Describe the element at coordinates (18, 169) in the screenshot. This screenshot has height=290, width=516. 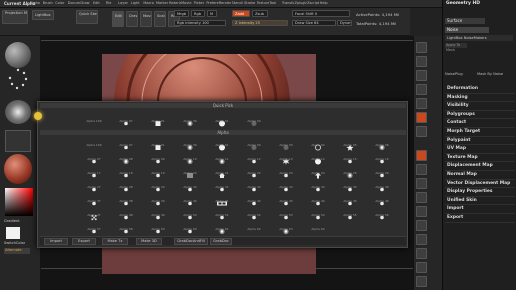
I see `material-icon` at that location.